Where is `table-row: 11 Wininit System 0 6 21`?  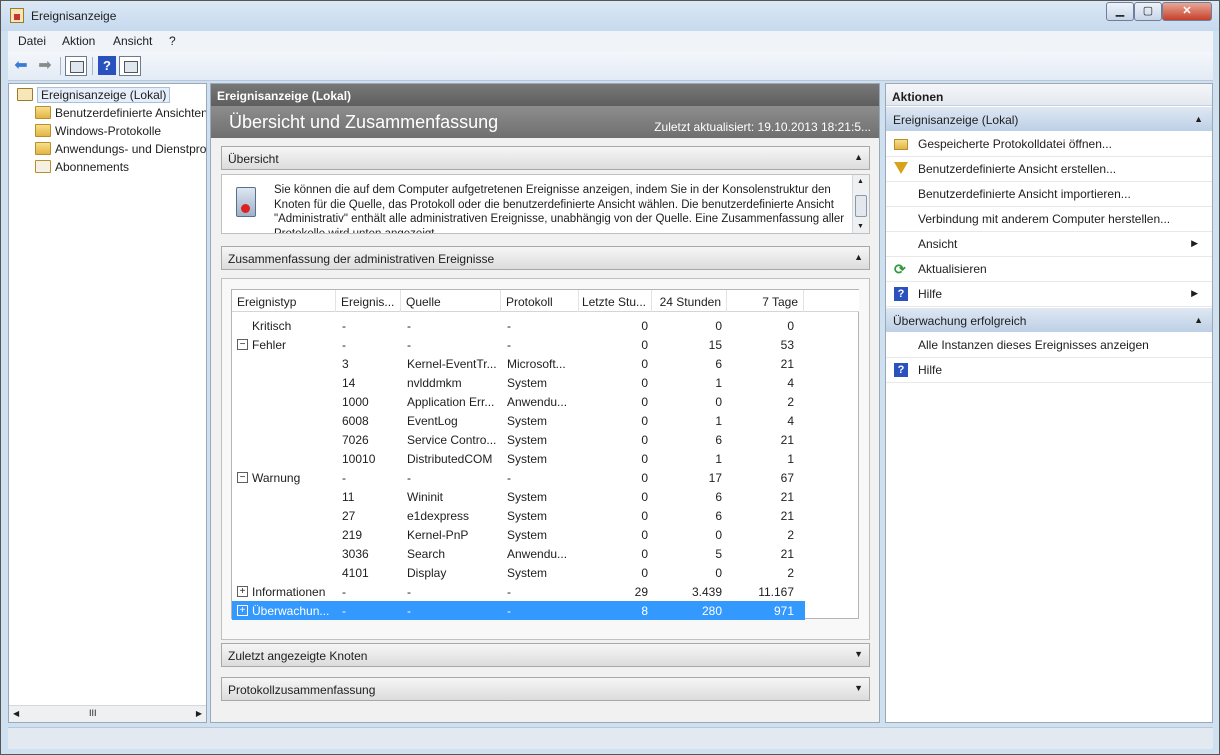 table-row: 11 Wininit System 0 6 21 is located at coordinates (518, 496).